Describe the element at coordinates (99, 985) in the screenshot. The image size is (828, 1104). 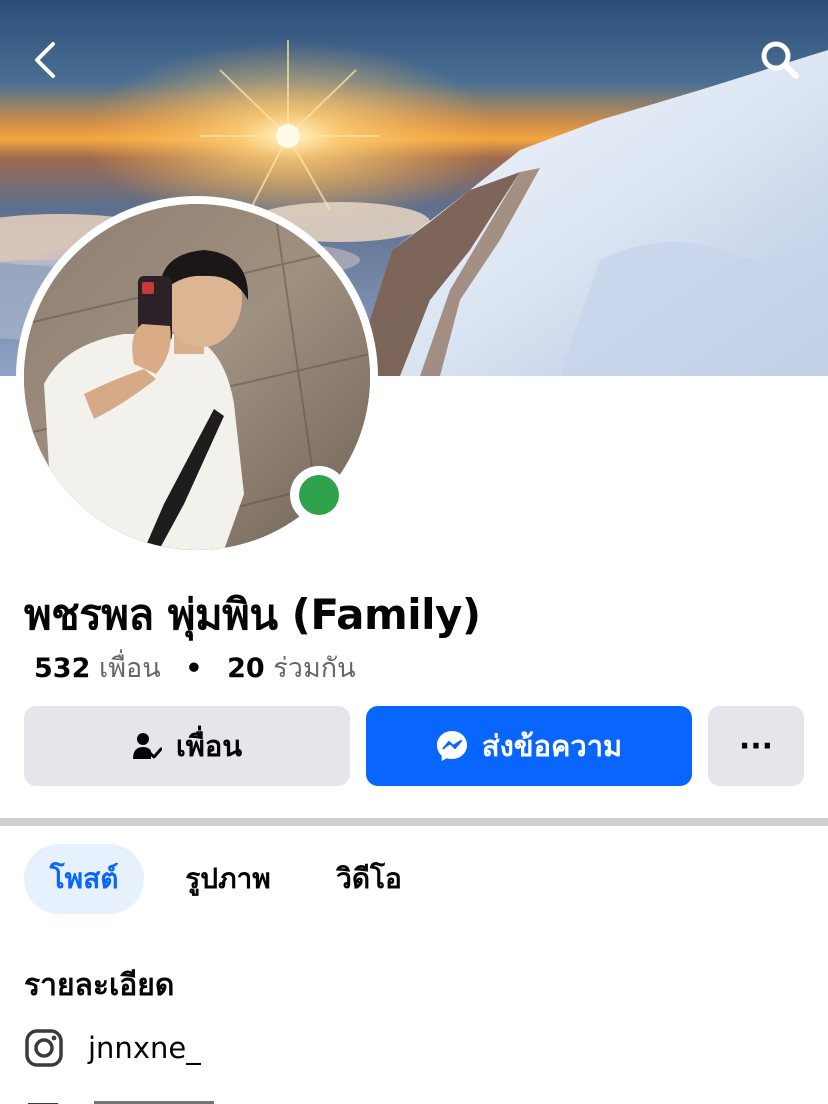
I see `details-title: รายละเอียด` at that location.